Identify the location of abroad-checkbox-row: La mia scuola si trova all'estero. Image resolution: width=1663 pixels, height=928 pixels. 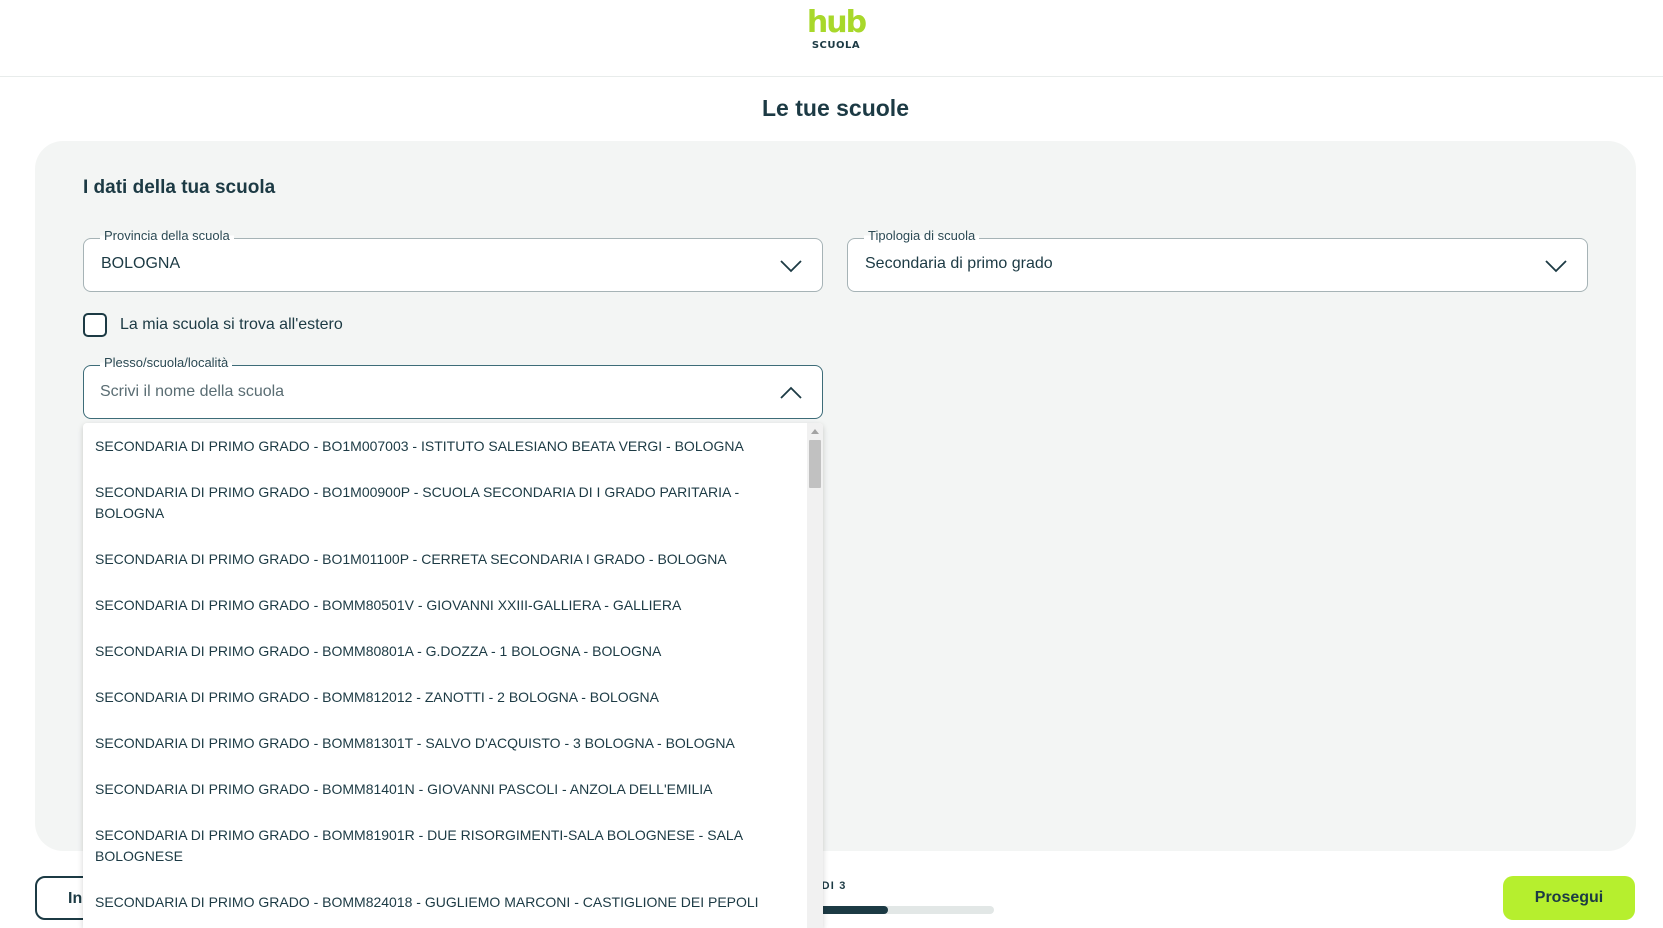
(213, 325).